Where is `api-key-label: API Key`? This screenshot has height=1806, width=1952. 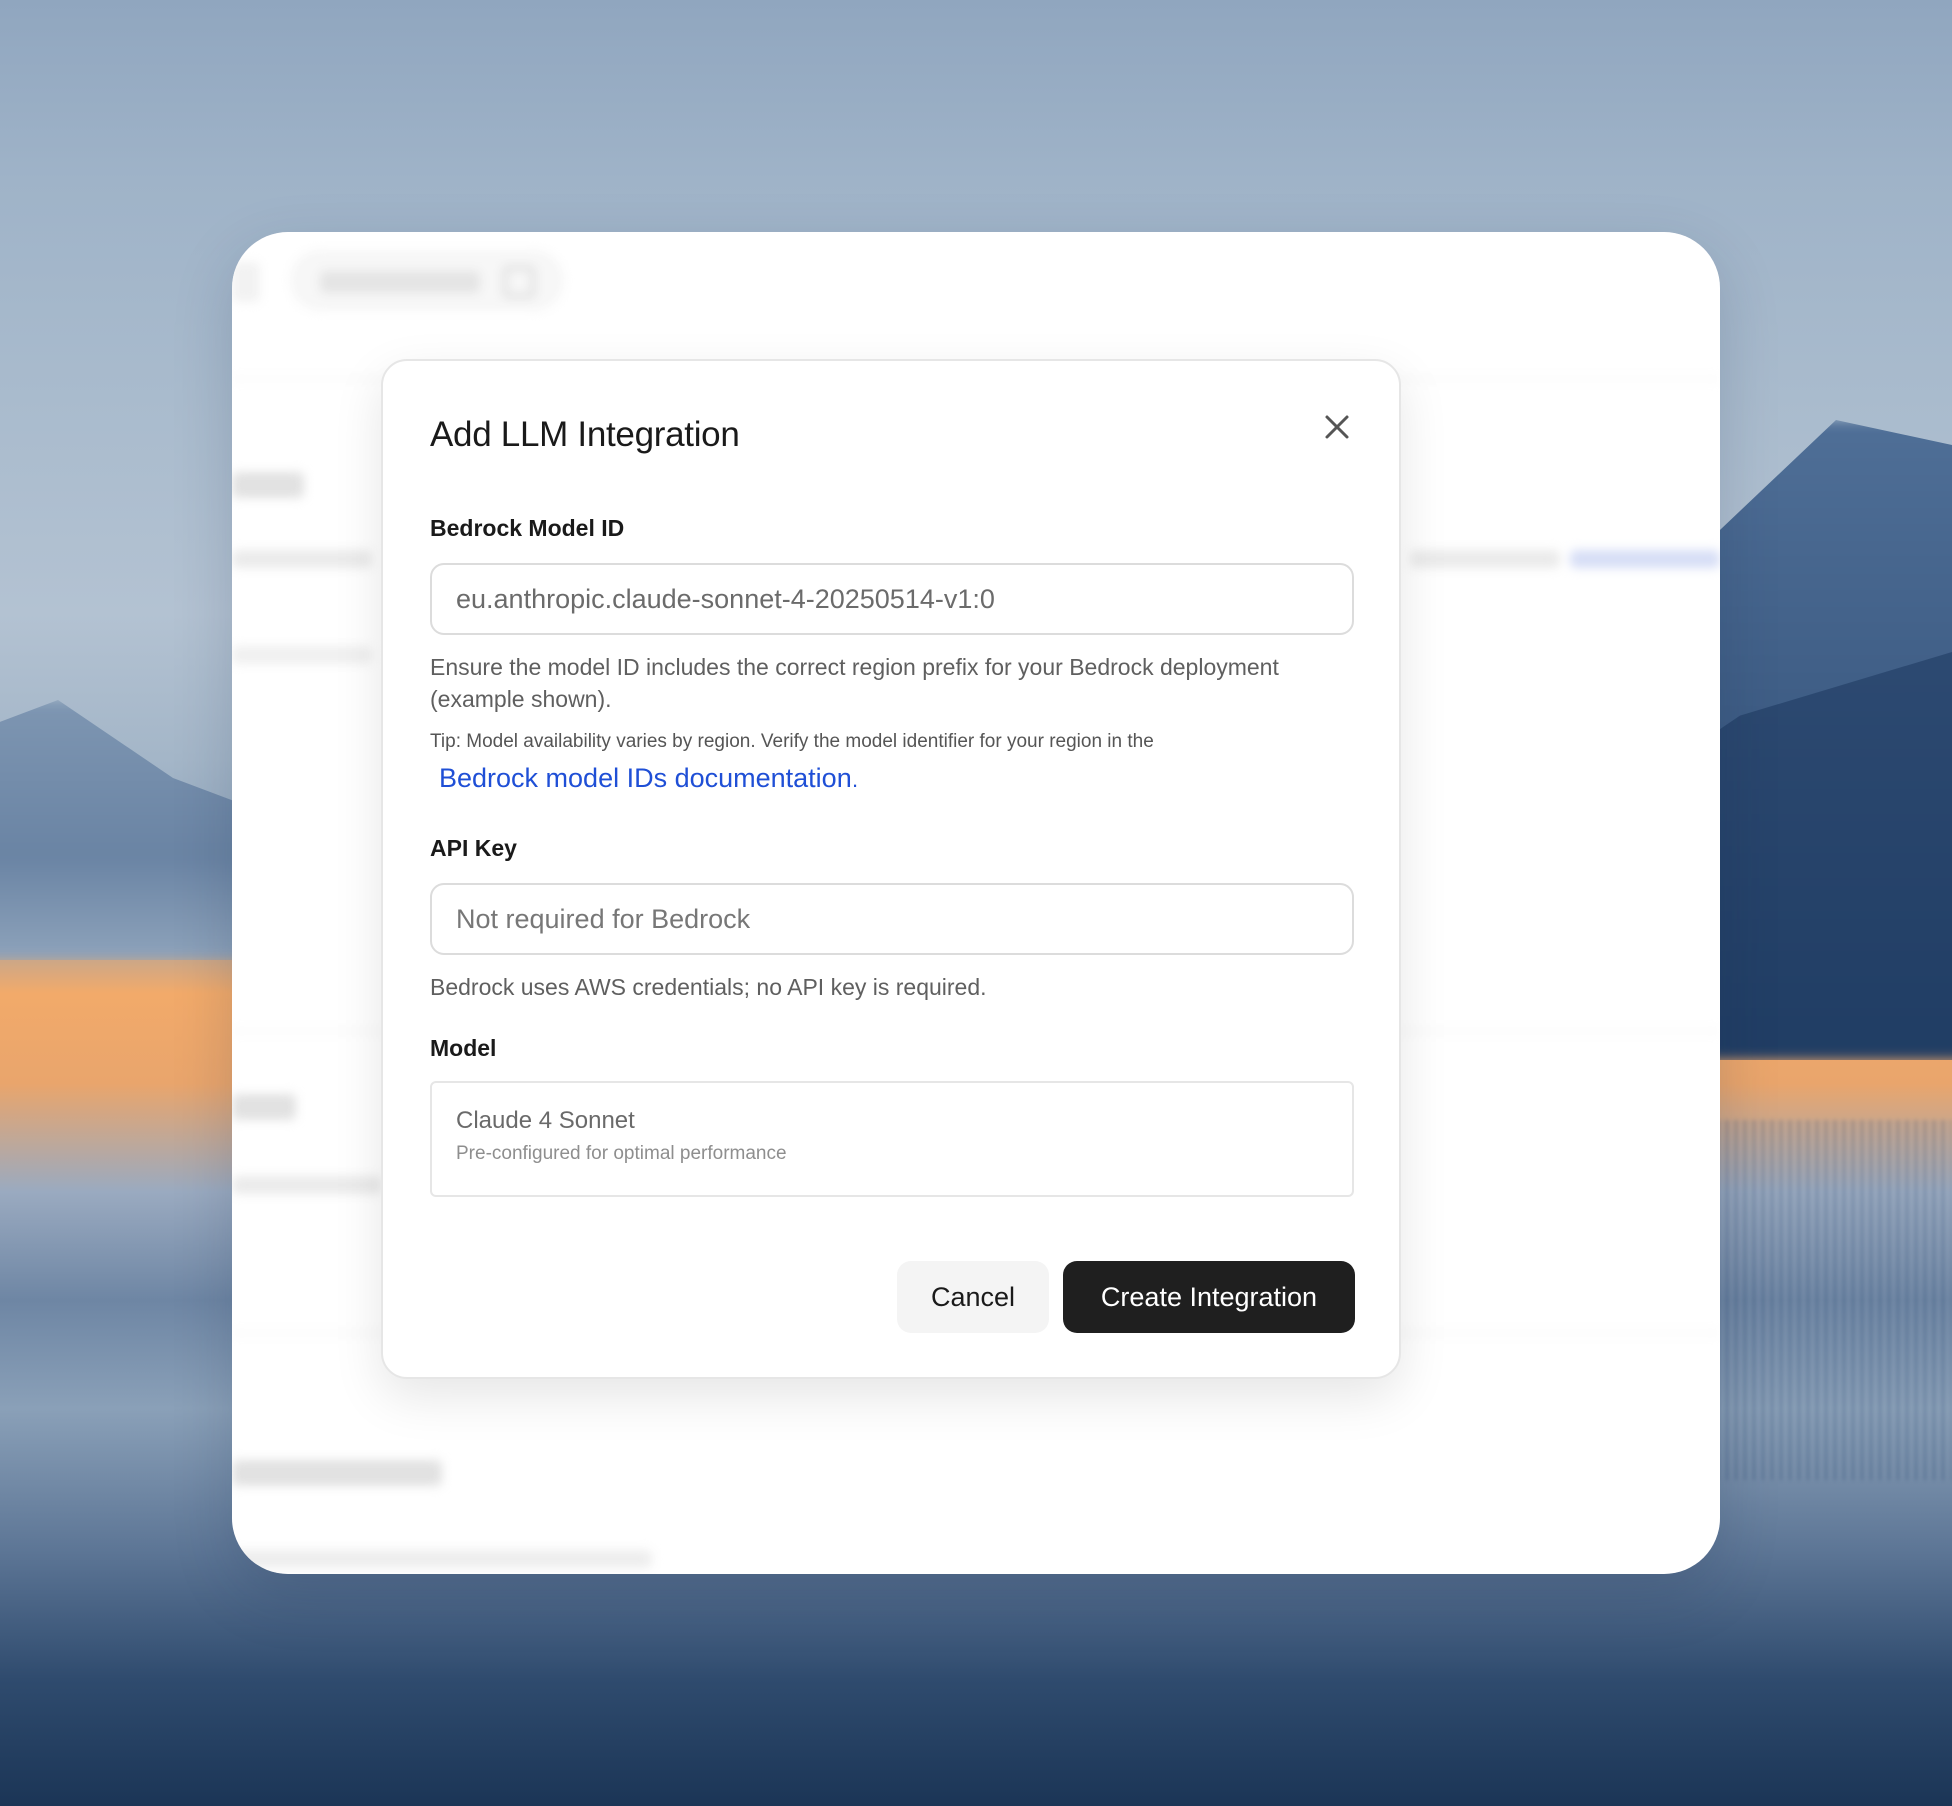 api-key-label: API Key is located at coordinates (473, 848).